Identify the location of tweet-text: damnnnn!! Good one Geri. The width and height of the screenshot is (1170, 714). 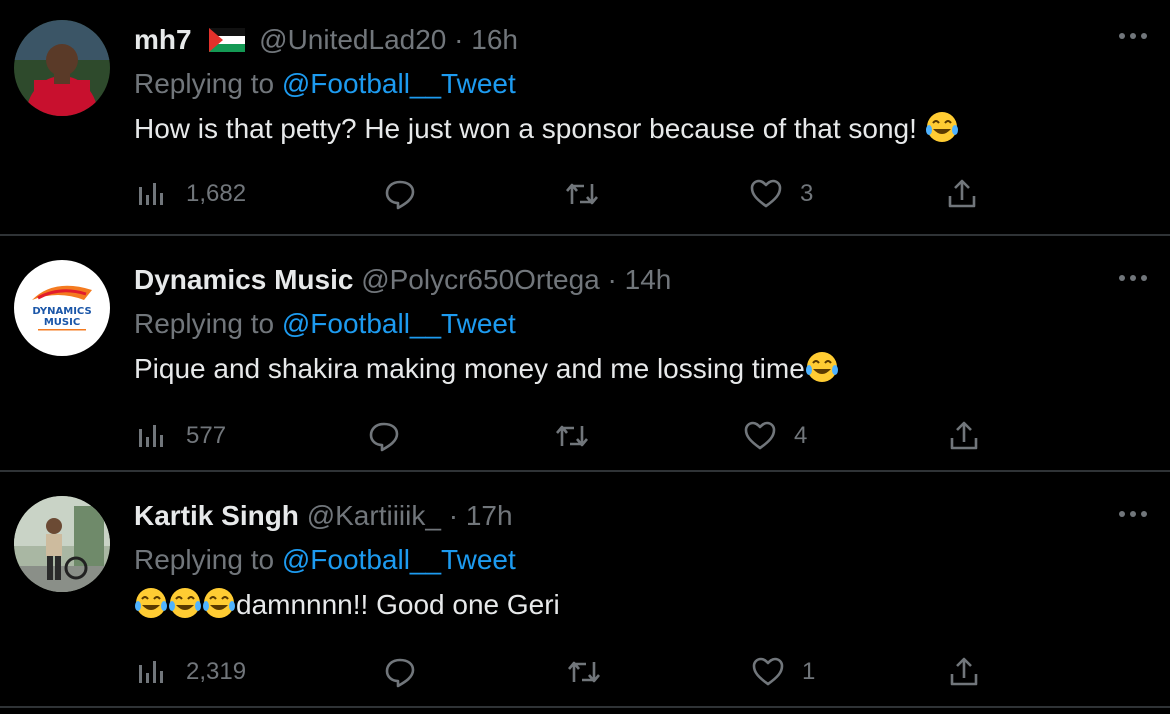
(347, 608).